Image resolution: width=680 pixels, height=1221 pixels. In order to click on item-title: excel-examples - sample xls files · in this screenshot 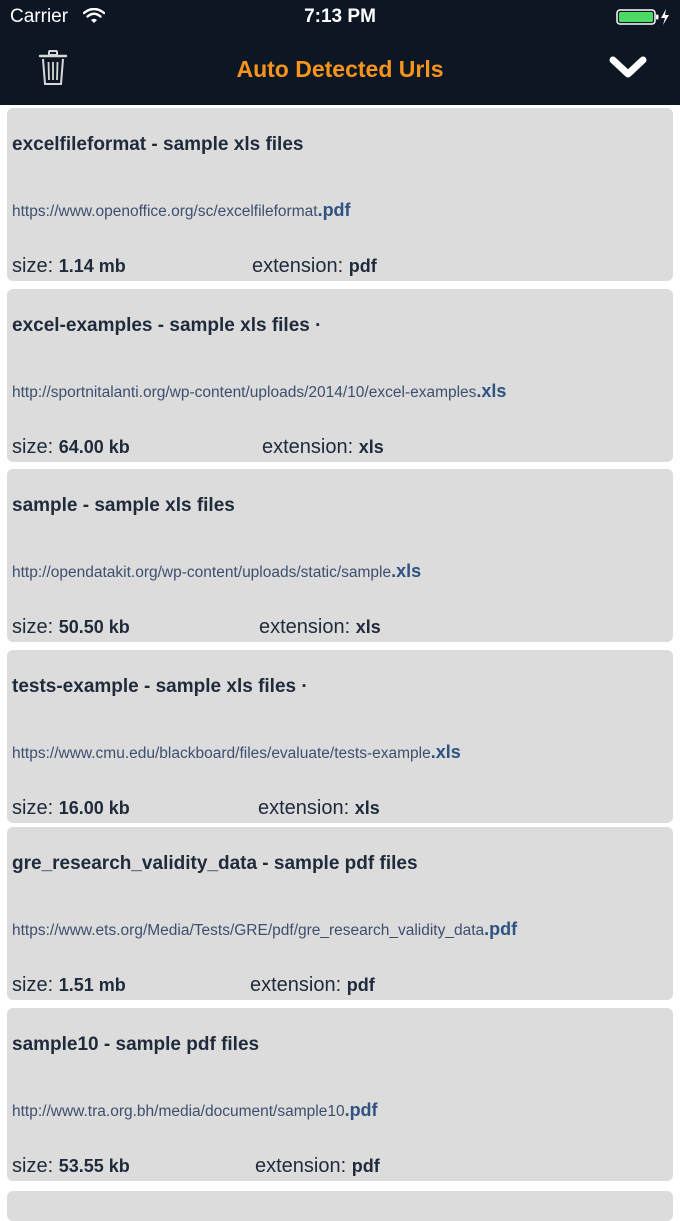, I will do `click(167, 325)`.